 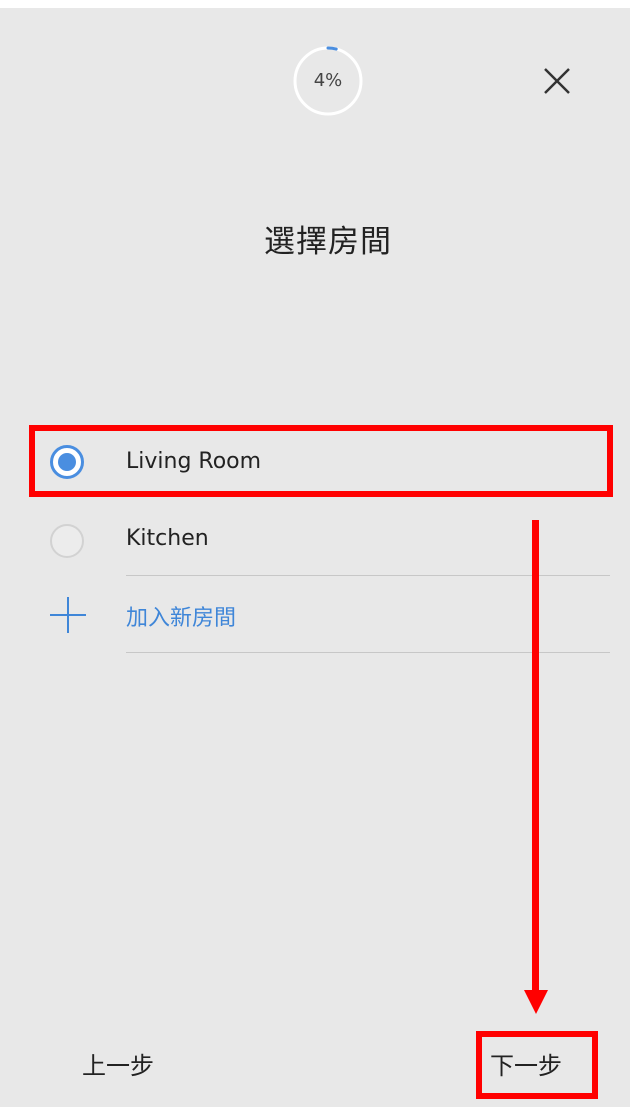 What do you see at coordinates (535, 757) in the screenshot?
I see `annotation-arrow-line` at bounding box center [535, 757].